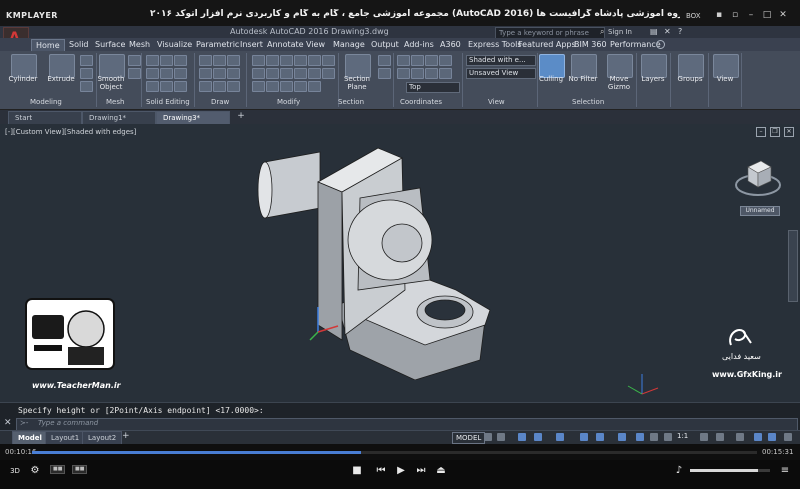 The height and width of the screenshot is (489, 800). What do you see at coordinates (166, 86) in the screenshot?
I see `shell-icon` at bounding box center [166, 86].